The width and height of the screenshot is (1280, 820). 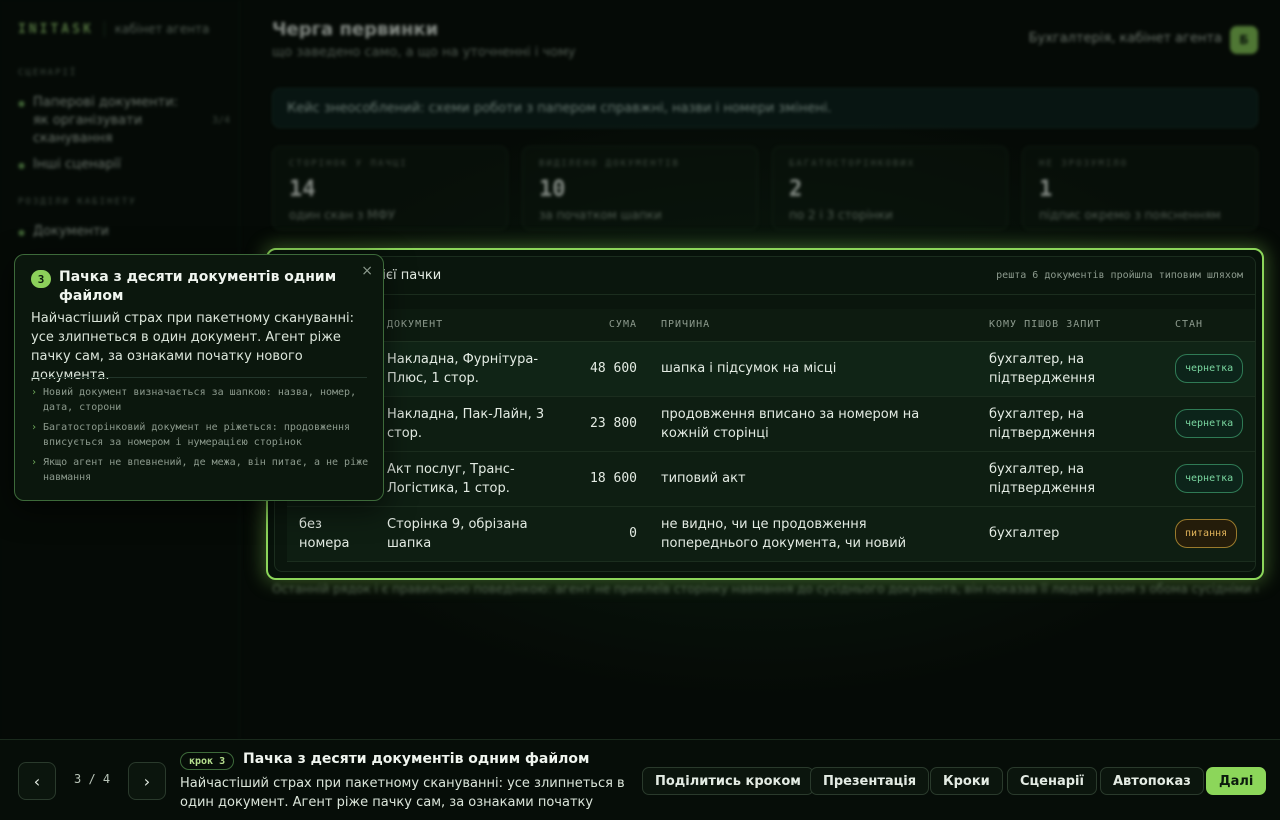 What do you see at coordinates (607, 325) in the screenshot?
I see `col-header-sum: СУМА` at bounding box center [607, 325].